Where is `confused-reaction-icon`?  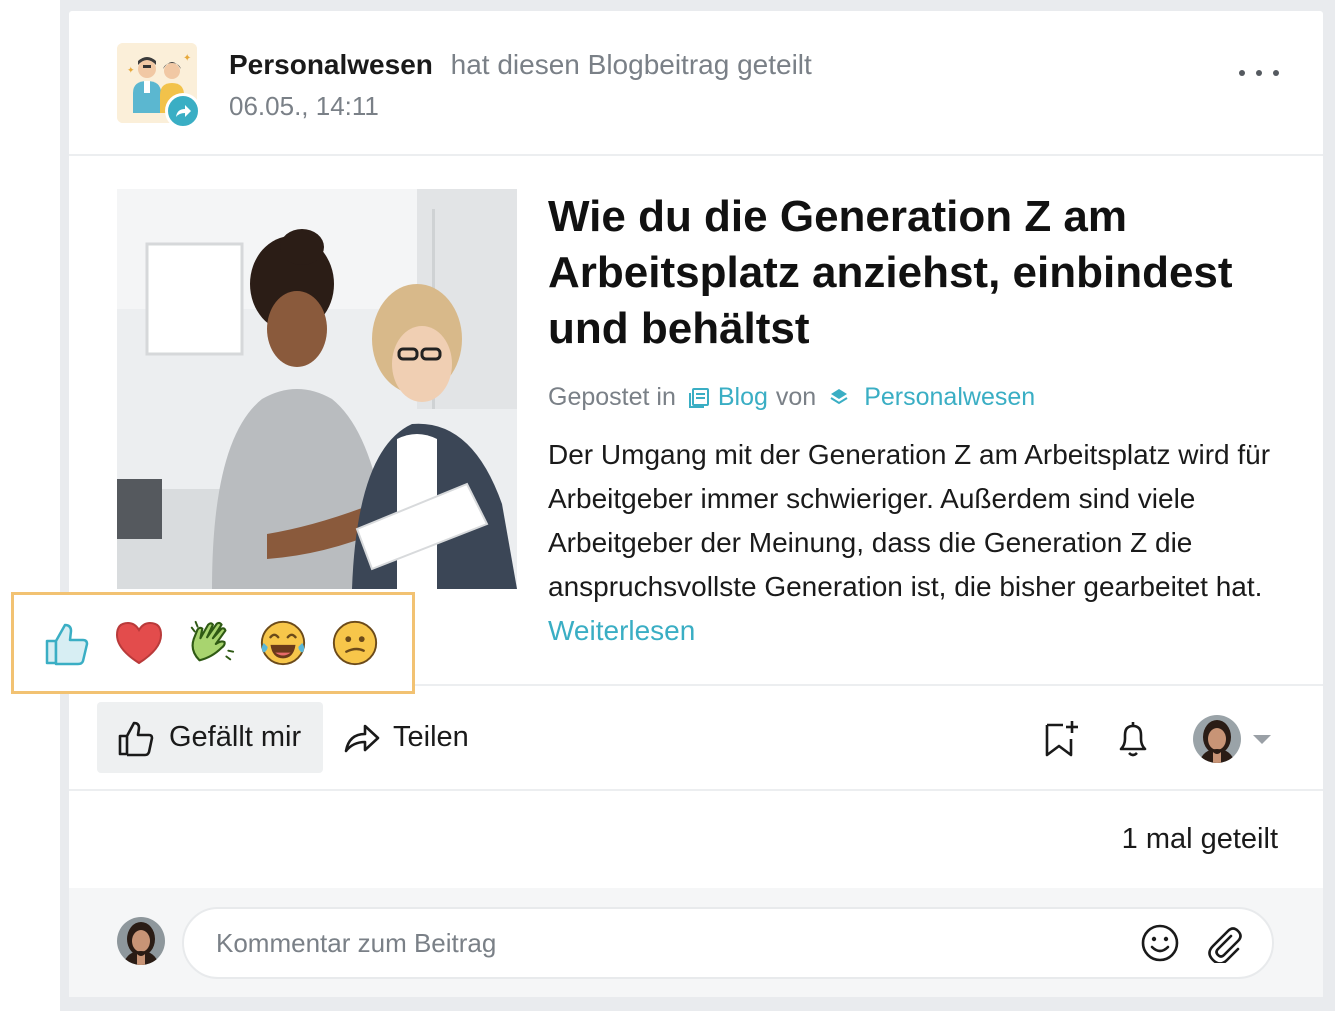
confused-reaction-icon is located at coordinates (355, 643).